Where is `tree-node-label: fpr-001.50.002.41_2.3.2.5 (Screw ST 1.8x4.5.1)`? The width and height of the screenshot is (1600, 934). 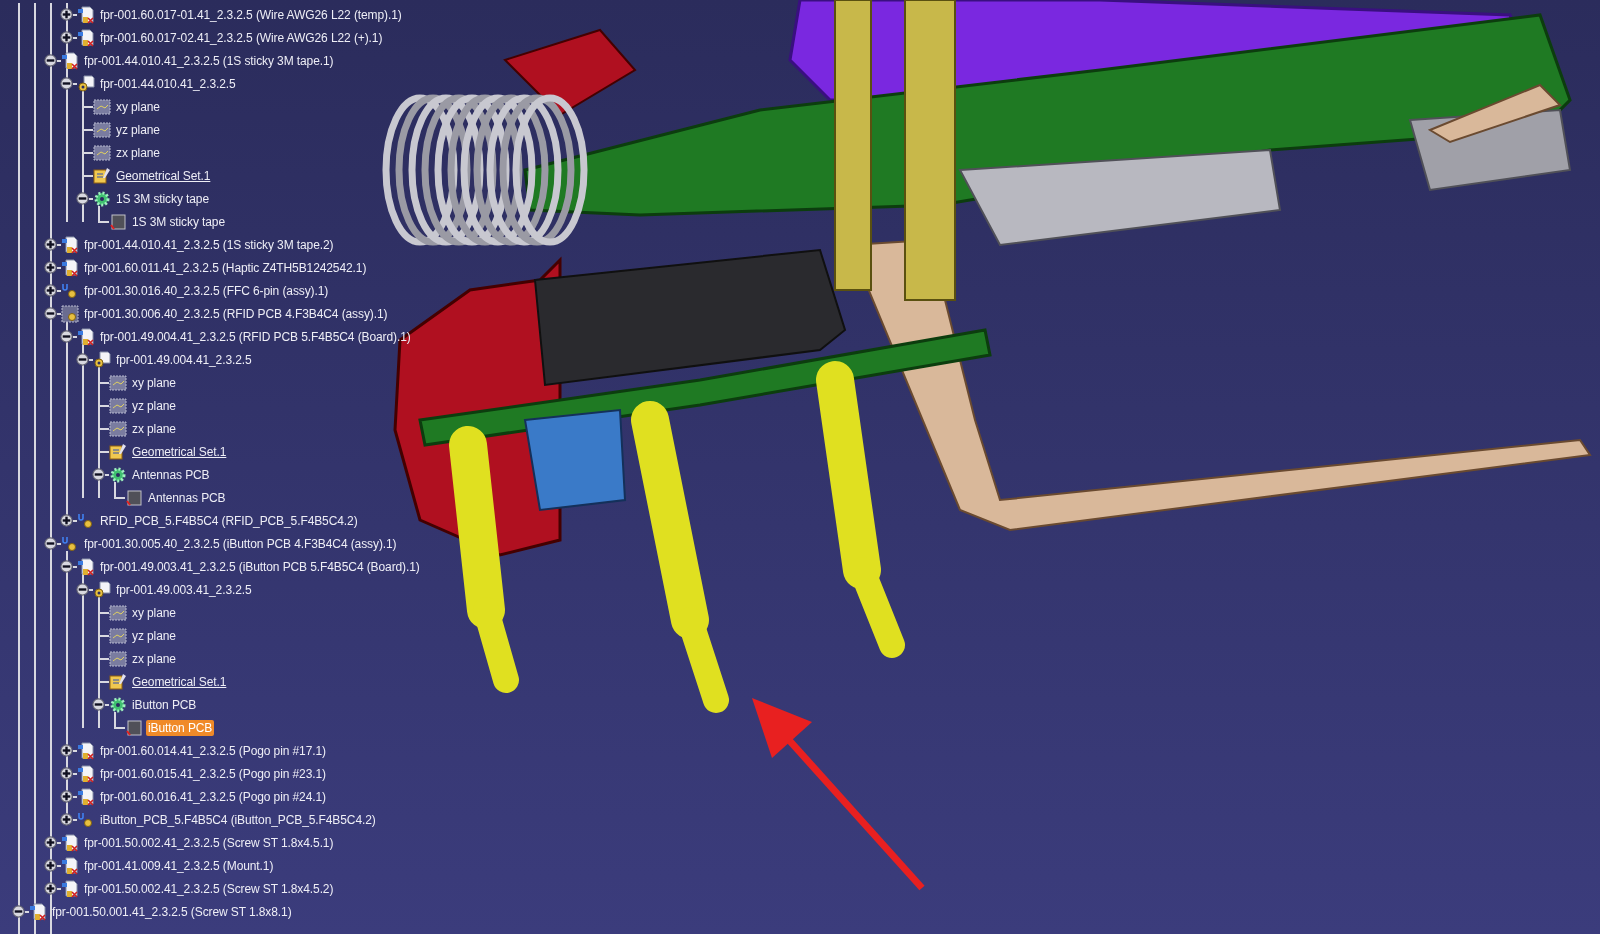
tree-node-label: fpr-001.50.002.41_2.3.2.5 (Screw ST 1.8x4.5.1) is located at coordinates (209, 842).